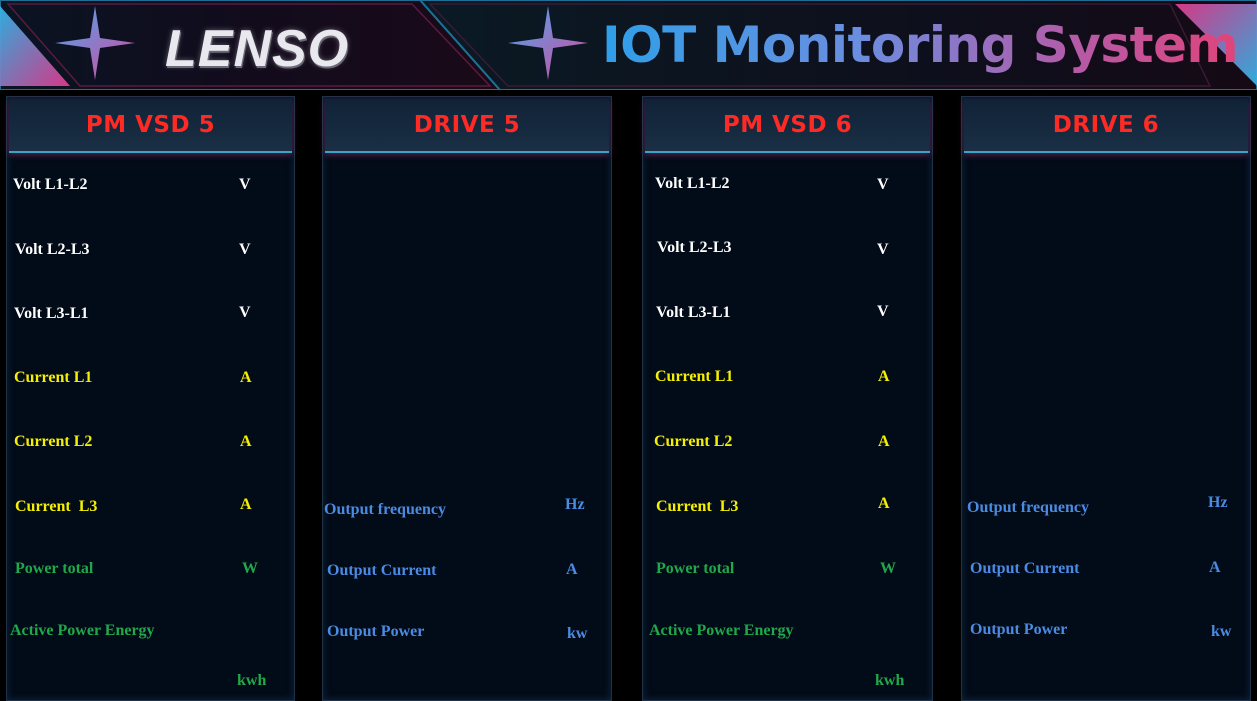 The image size is (1257, 701). Describe the element at coordinates (1106, 126) in the screenshot. I see `panel-title: DRIVE 6` at that location.